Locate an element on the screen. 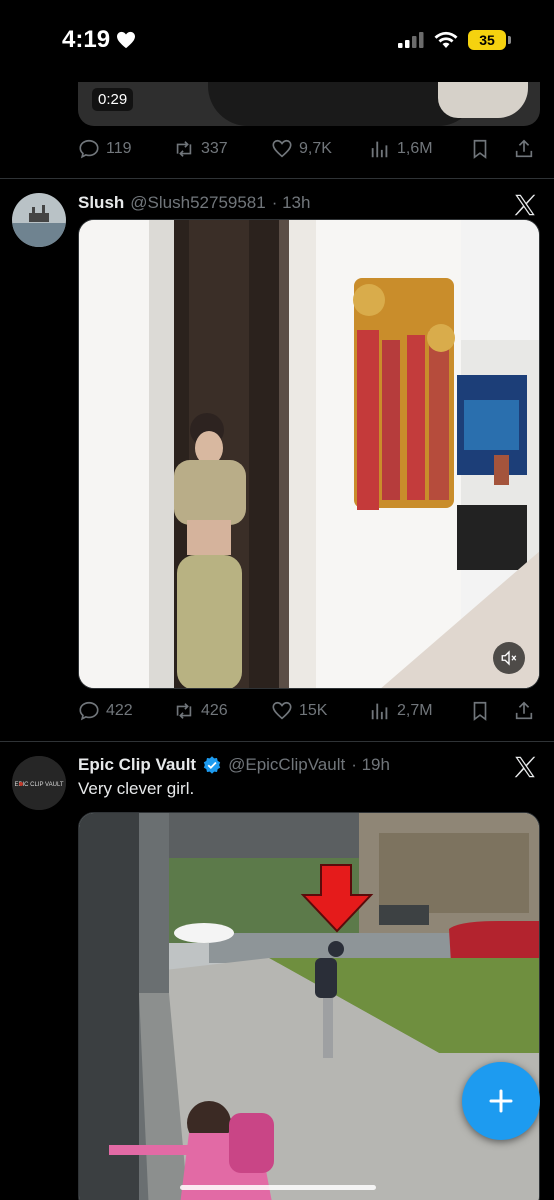 Image resolution: width=554 pixels, height=1200 pixels. tweet-header: Epic Clip Vault @EpicClipVault · 19h is located at coordinates (234, 765).